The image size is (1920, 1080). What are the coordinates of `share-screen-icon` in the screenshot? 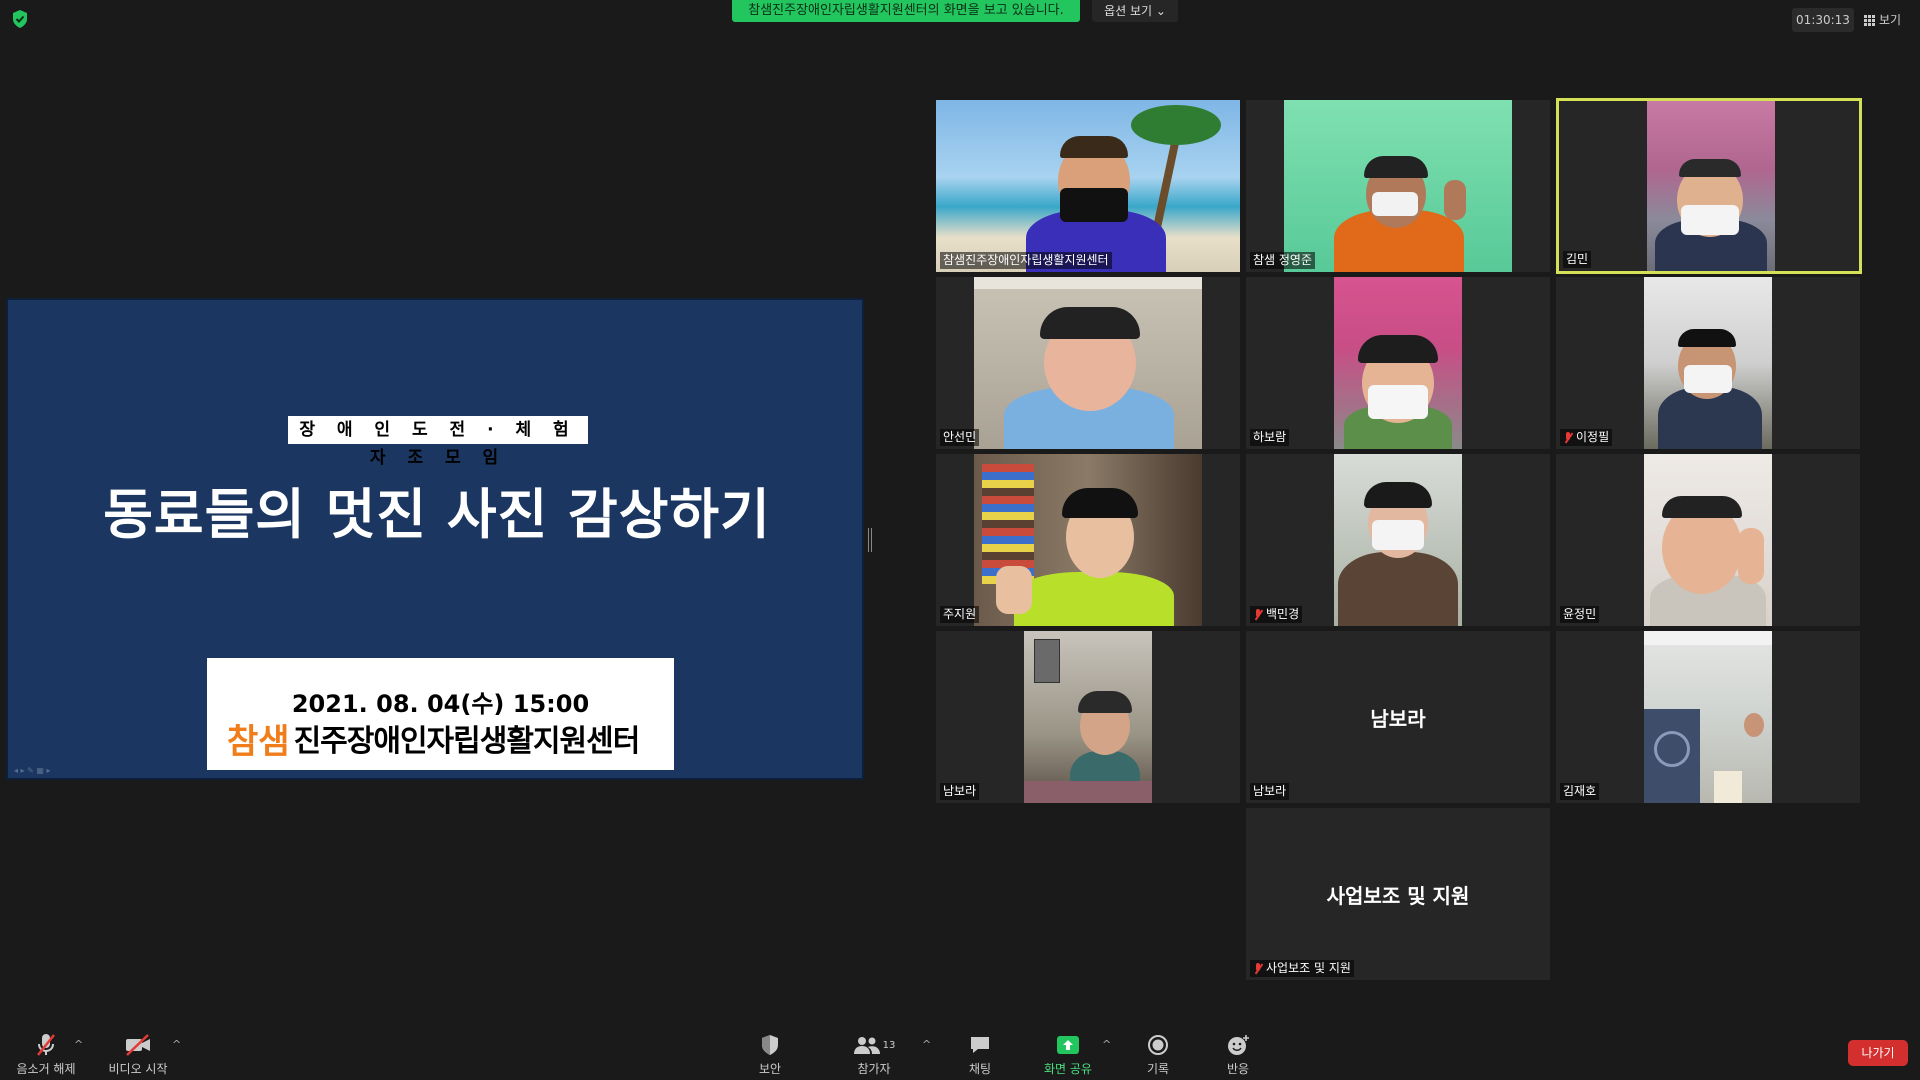 It's located at (1068, 1045).